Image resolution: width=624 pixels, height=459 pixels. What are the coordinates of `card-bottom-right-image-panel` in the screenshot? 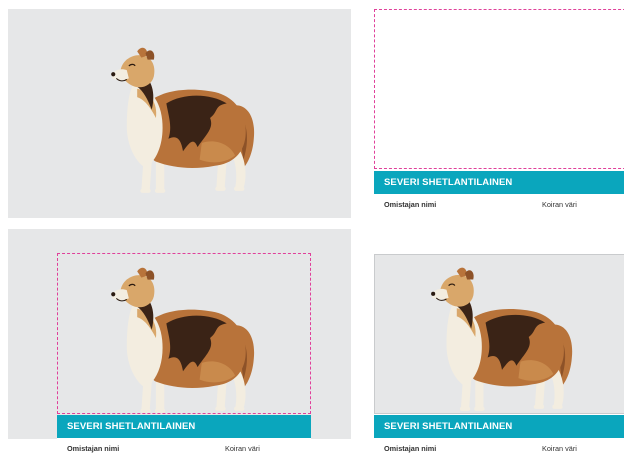 It's located at (499, 334).